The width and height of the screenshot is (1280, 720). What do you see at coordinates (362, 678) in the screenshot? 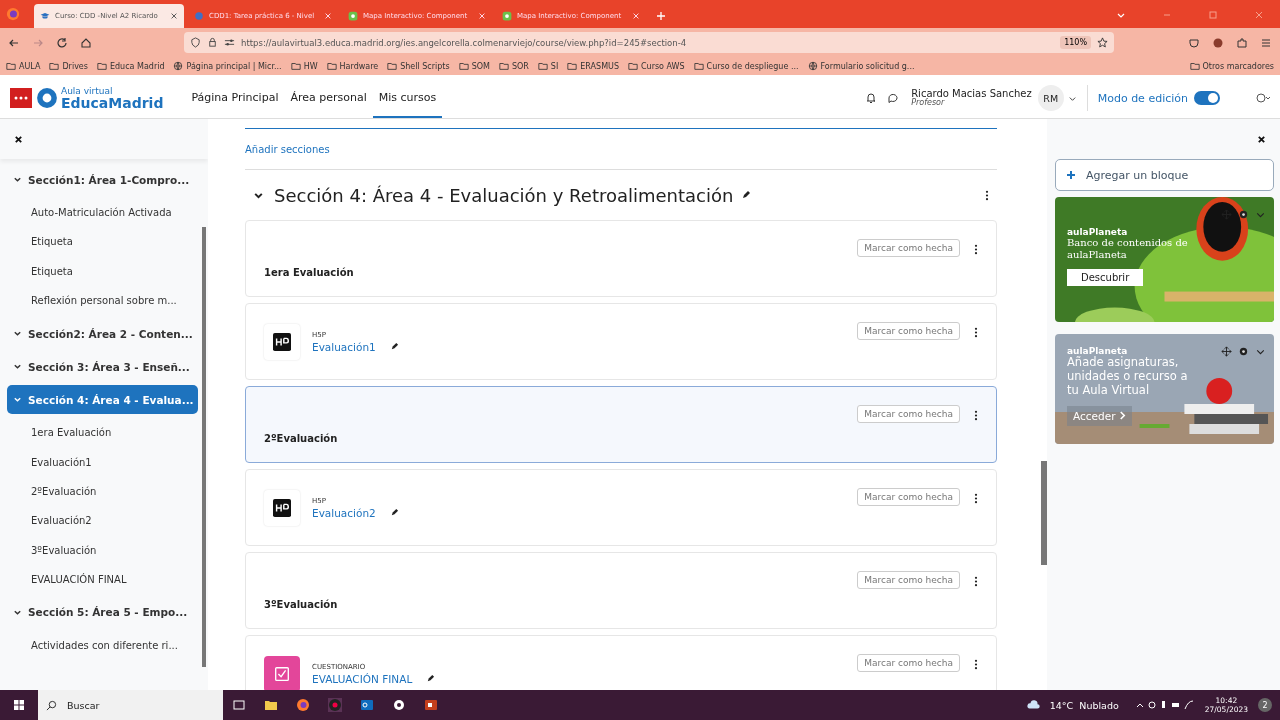
I see `activity-link: EVALUACIÓN FINAL` at bounding box center [362, 678].